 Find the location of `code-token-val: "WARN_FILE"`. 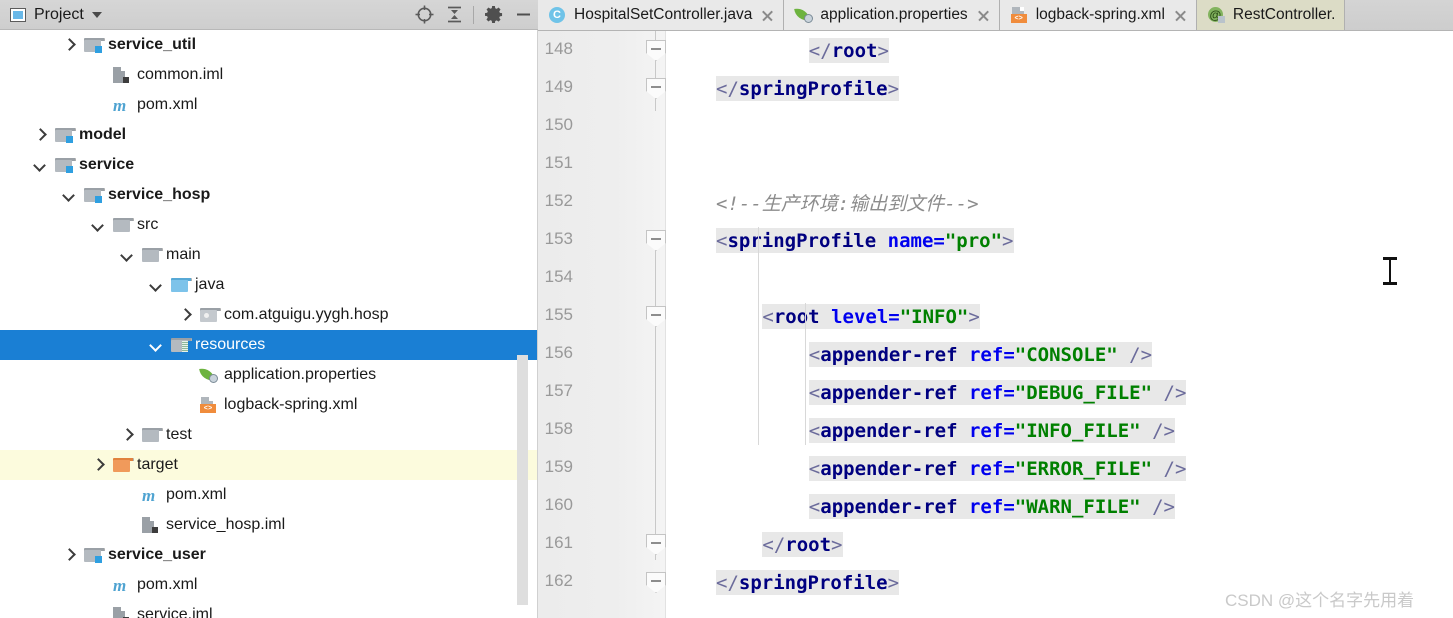

code-token-val: "WARN_FILE" is located at coordinates (1077, 506).